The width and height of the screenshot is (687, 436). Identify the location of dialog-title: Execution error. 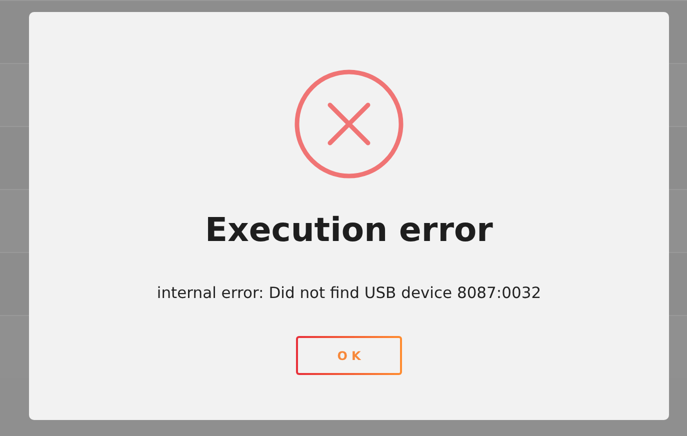
(349, 230).